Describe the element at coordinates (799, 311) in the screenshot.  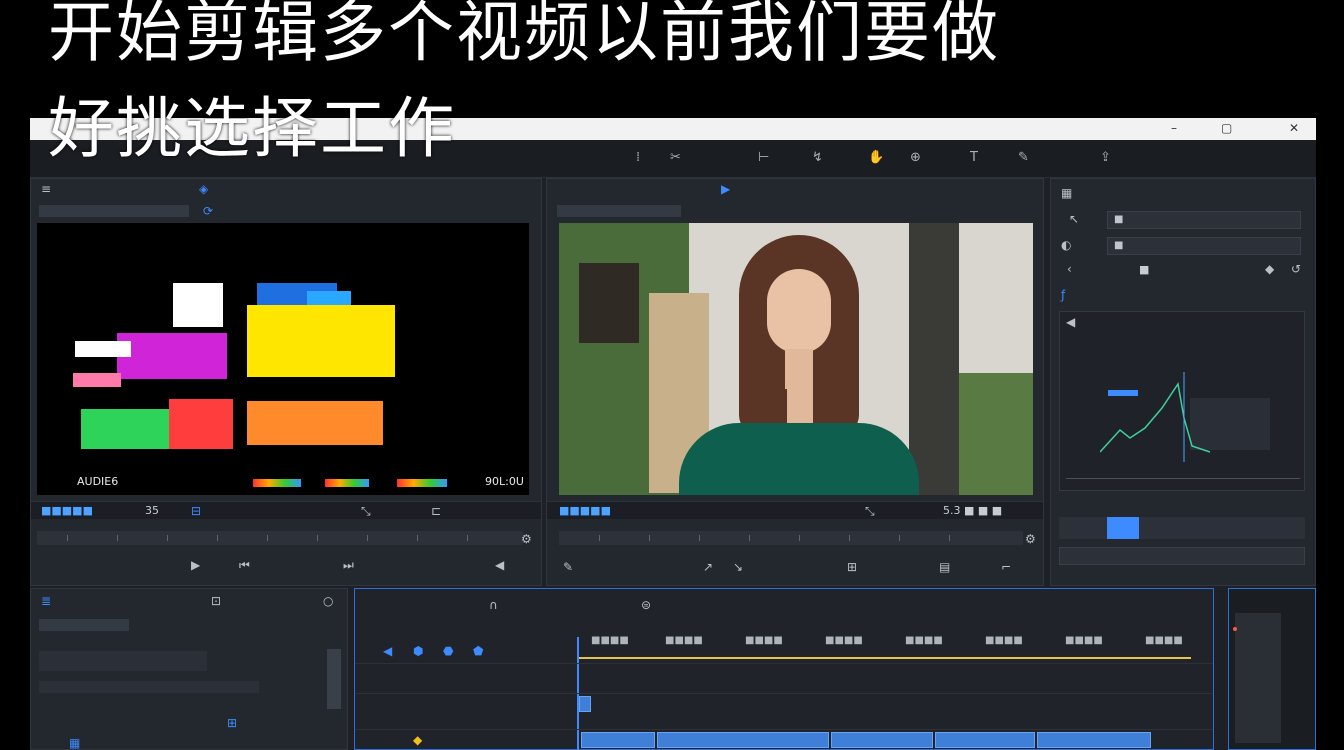
I see `face` at that location.